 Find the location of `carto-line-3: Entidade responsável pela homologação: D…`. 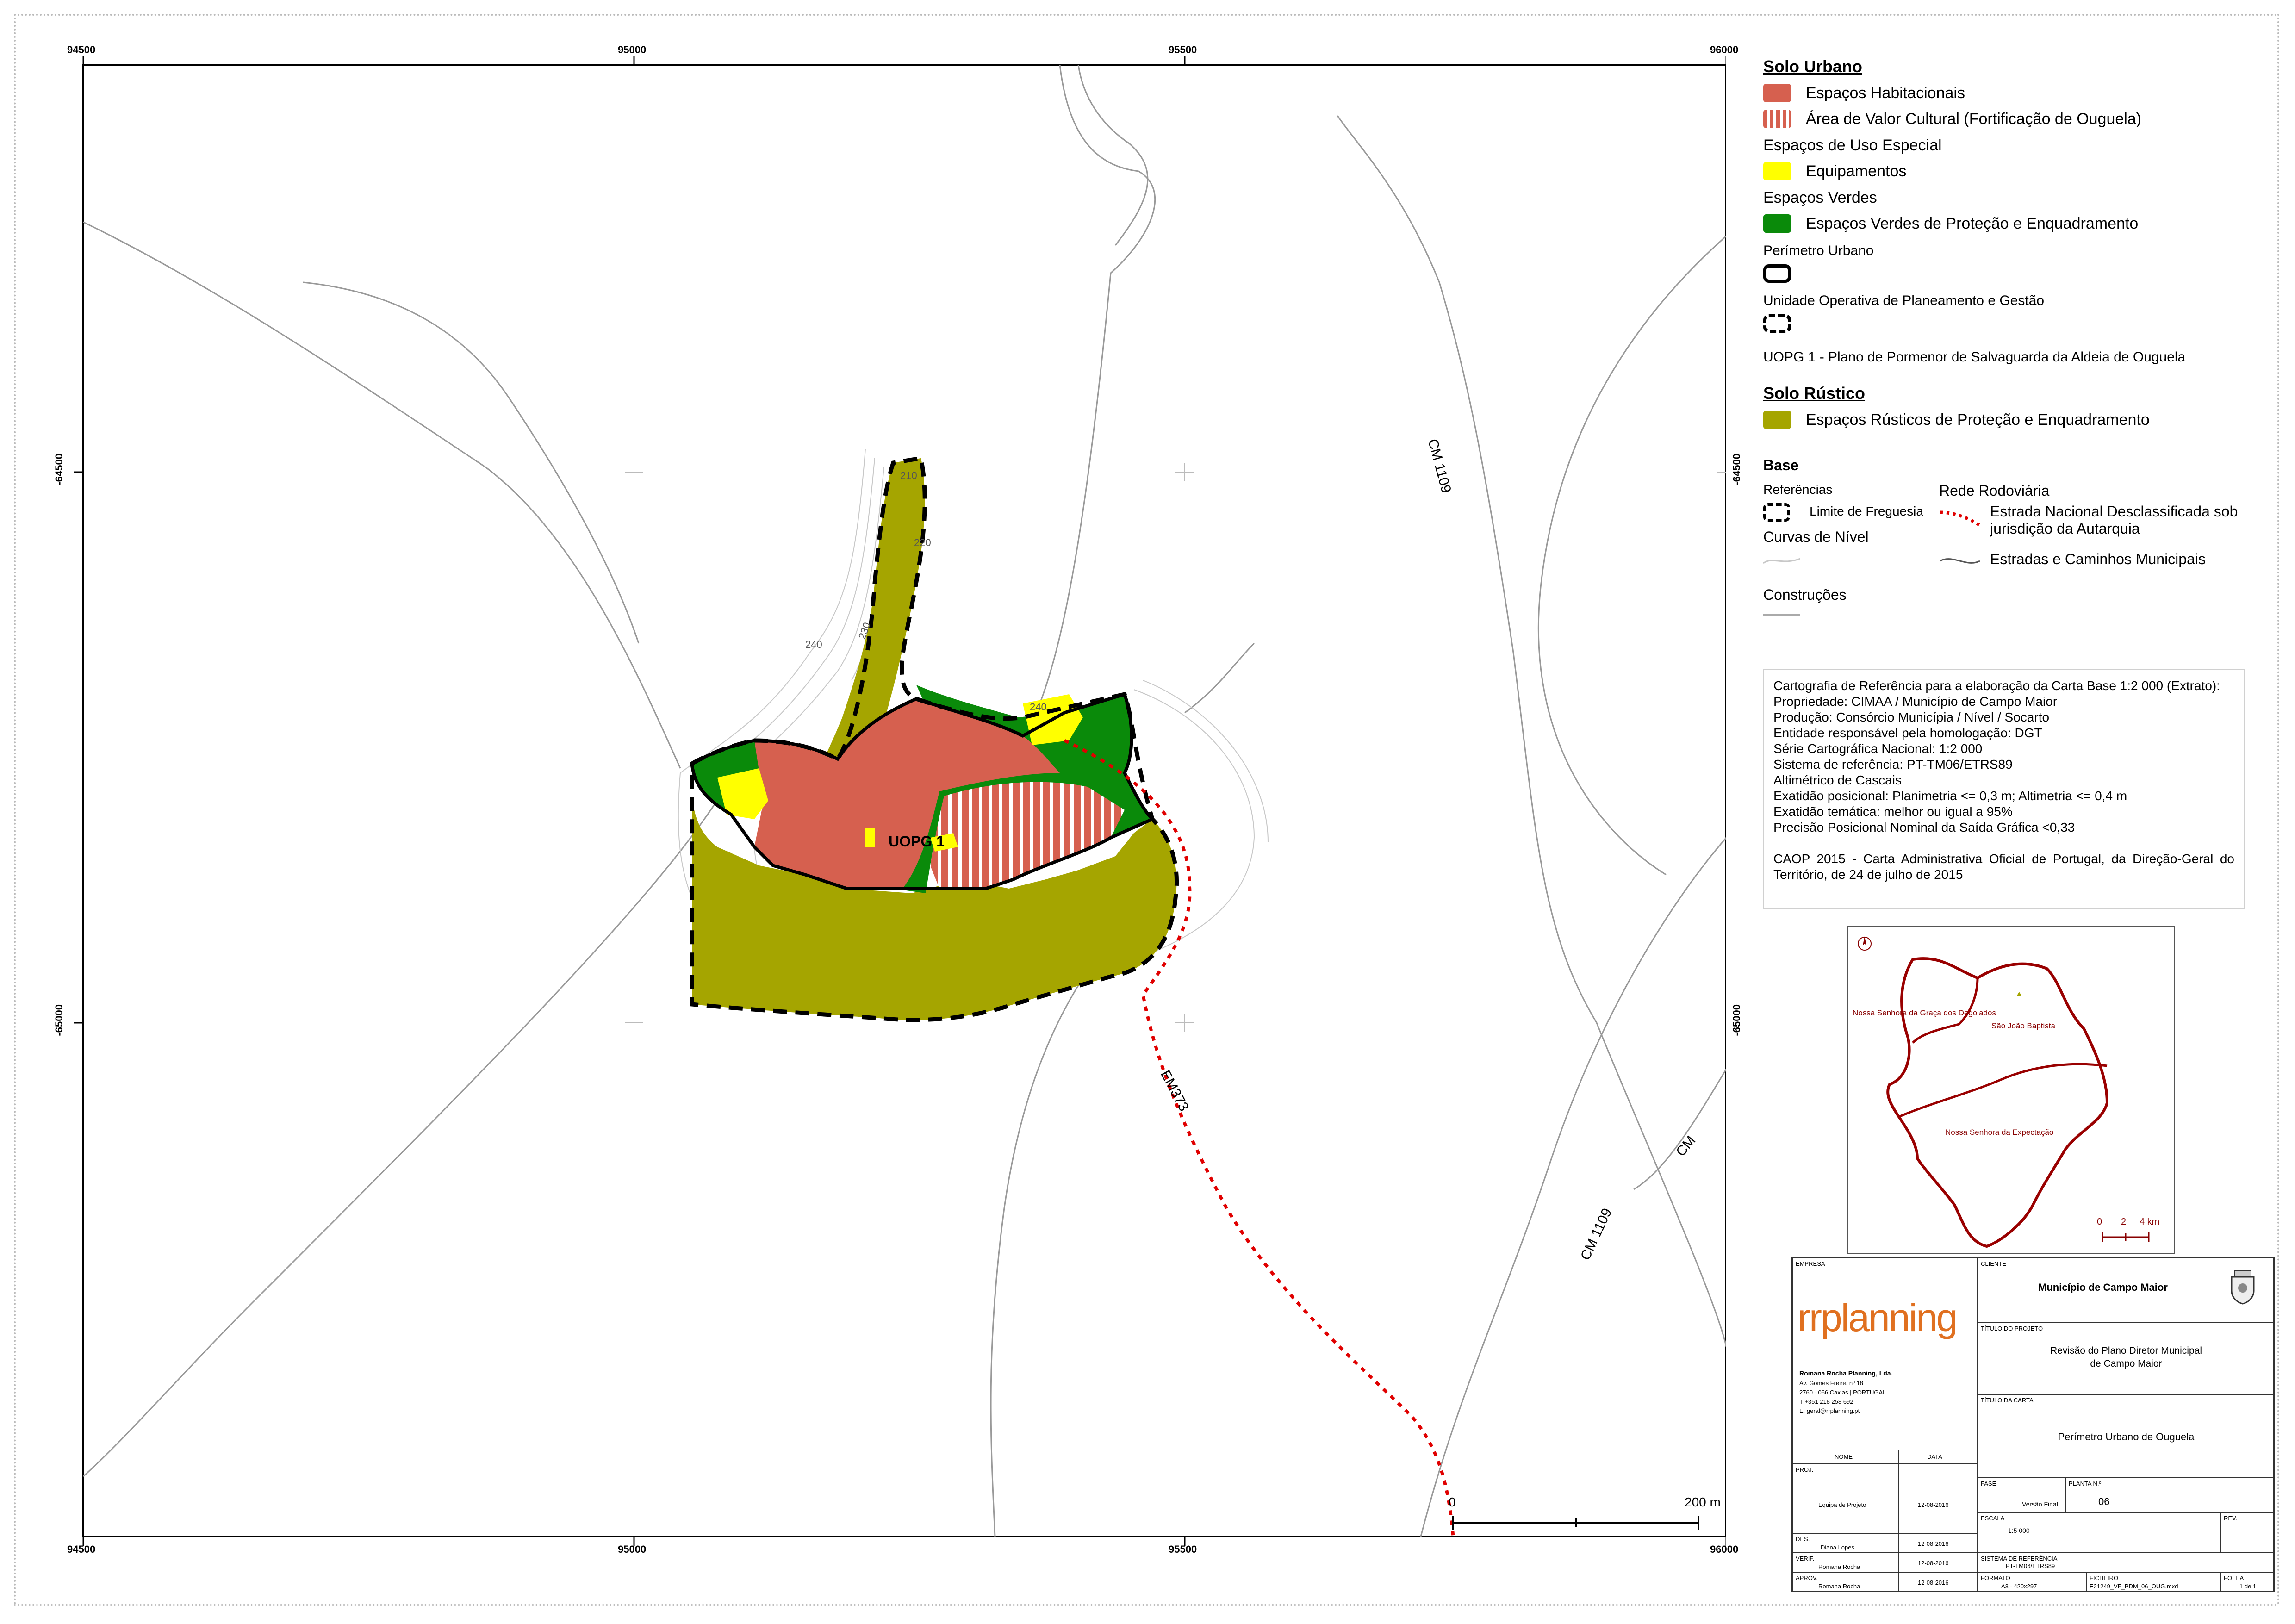

carto-line-3: Entidade responsável pela homologação: D… is located at coordinates (1907, 733).